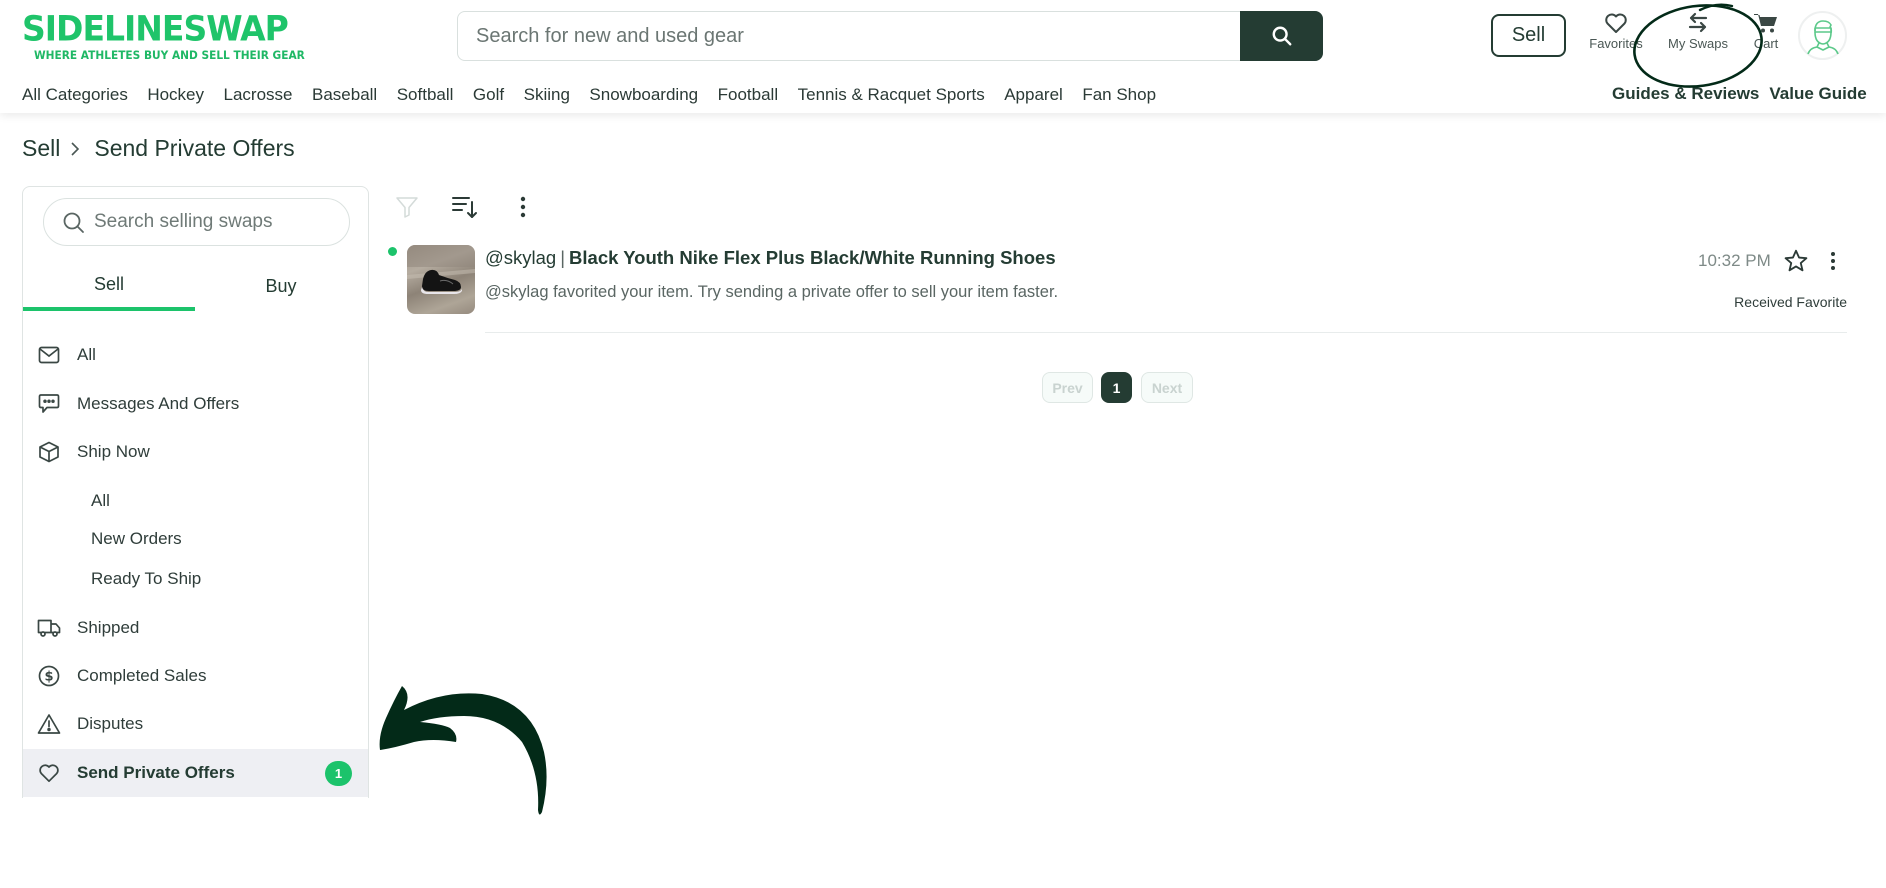 The height and width of the screenshot is (888, 1886). I want to click on breadcrumb-current: Send Private Offers, so click(194, 148).